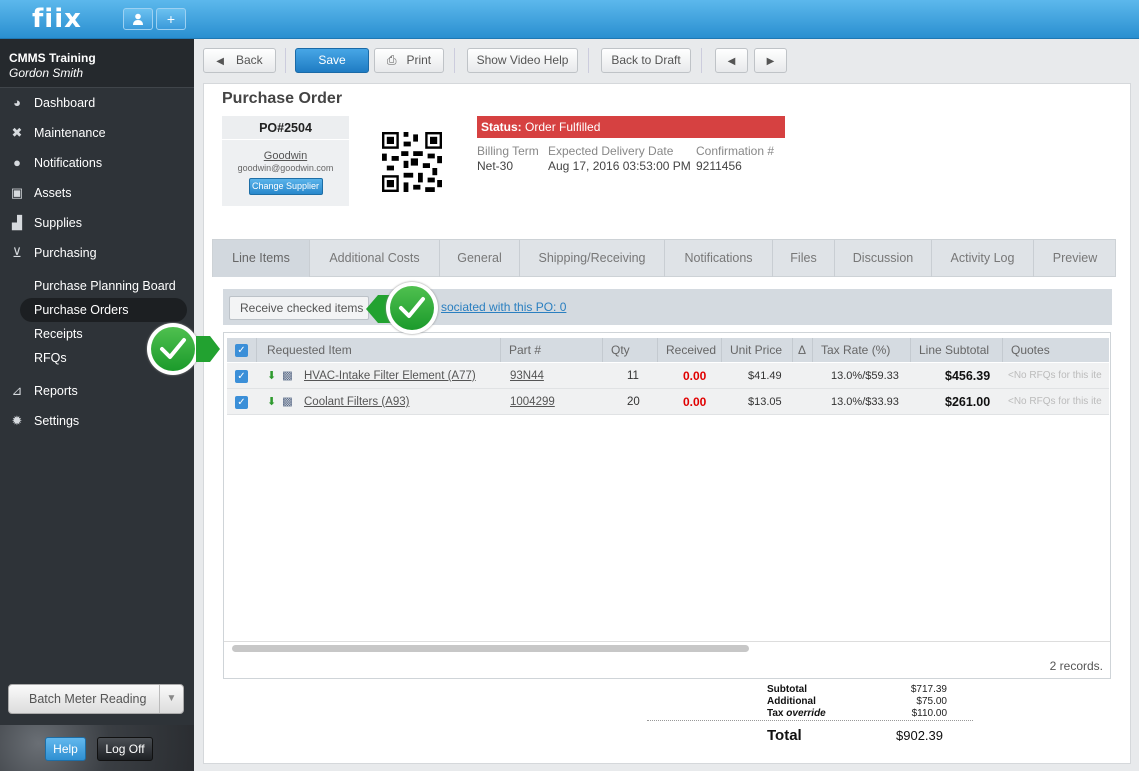  What do you see at coordinates (58, 223) in the screenshot?
I see `nav-label: Supplies` at bounding box center [58, 223].